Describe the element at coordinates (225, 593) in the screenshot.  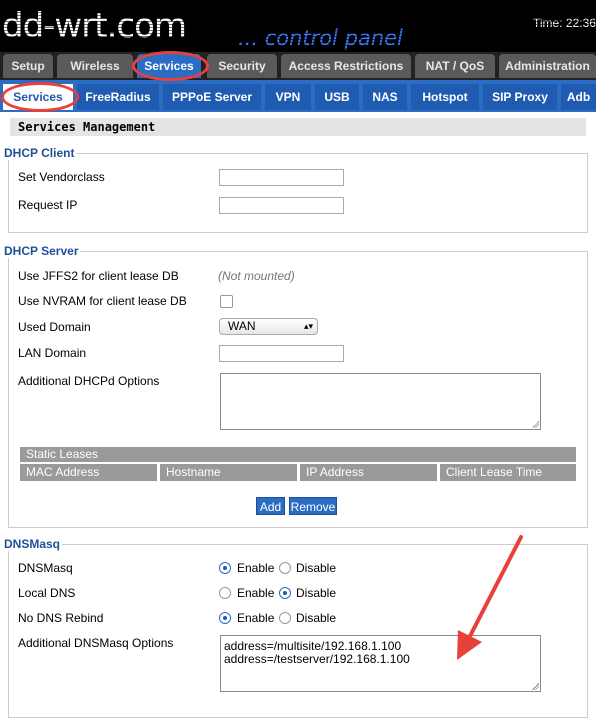
I see `local-dns-enable-radio` at that location.